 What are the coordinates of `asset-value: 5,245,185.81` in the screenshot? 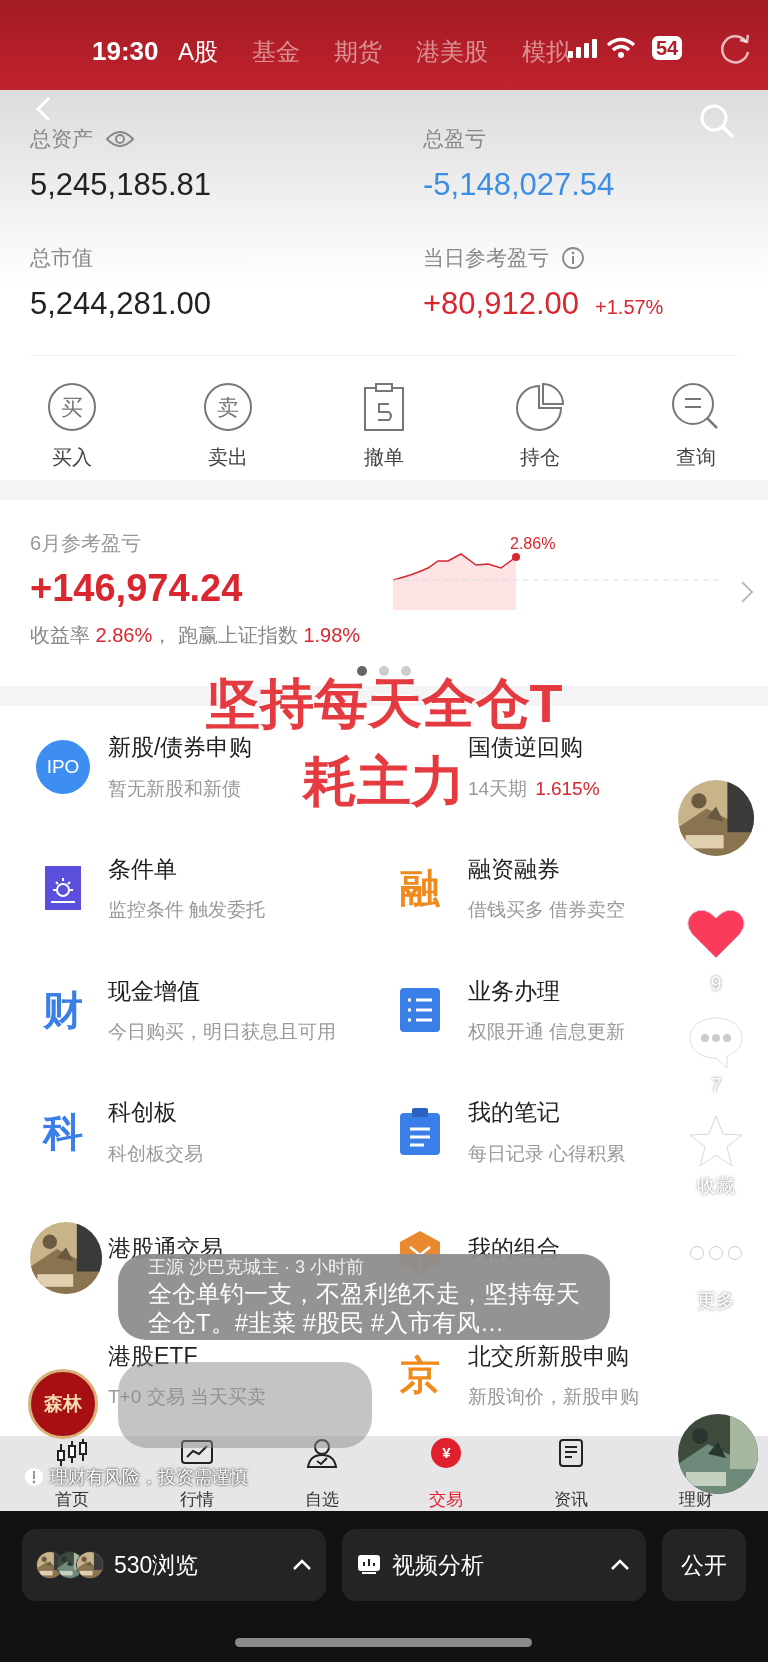 It's located at (120, 185).